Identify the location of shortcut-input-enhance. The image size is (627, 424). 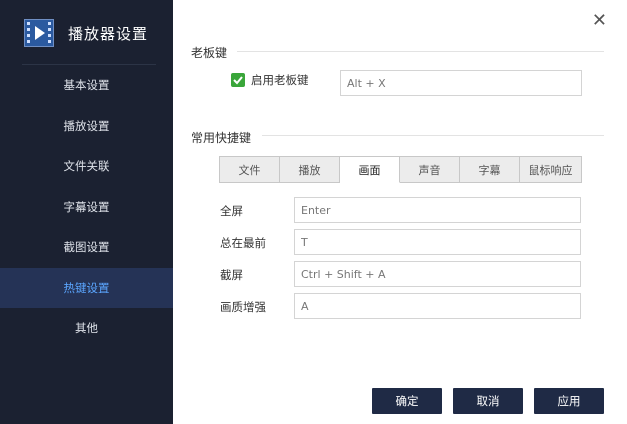
(437, 306).